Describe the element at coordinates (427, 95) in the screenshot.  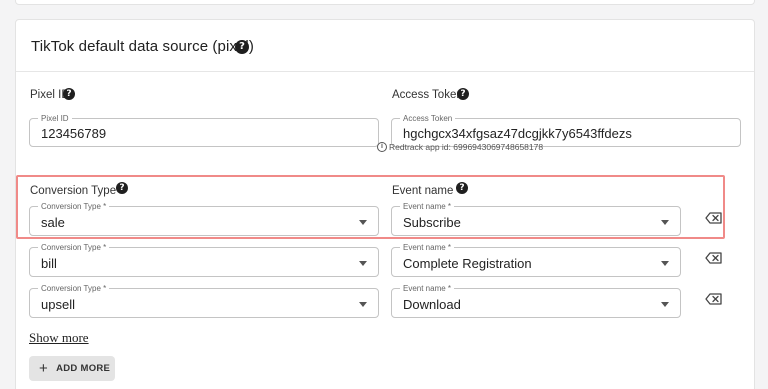
I see `access-token-label: Access Token` at that location.